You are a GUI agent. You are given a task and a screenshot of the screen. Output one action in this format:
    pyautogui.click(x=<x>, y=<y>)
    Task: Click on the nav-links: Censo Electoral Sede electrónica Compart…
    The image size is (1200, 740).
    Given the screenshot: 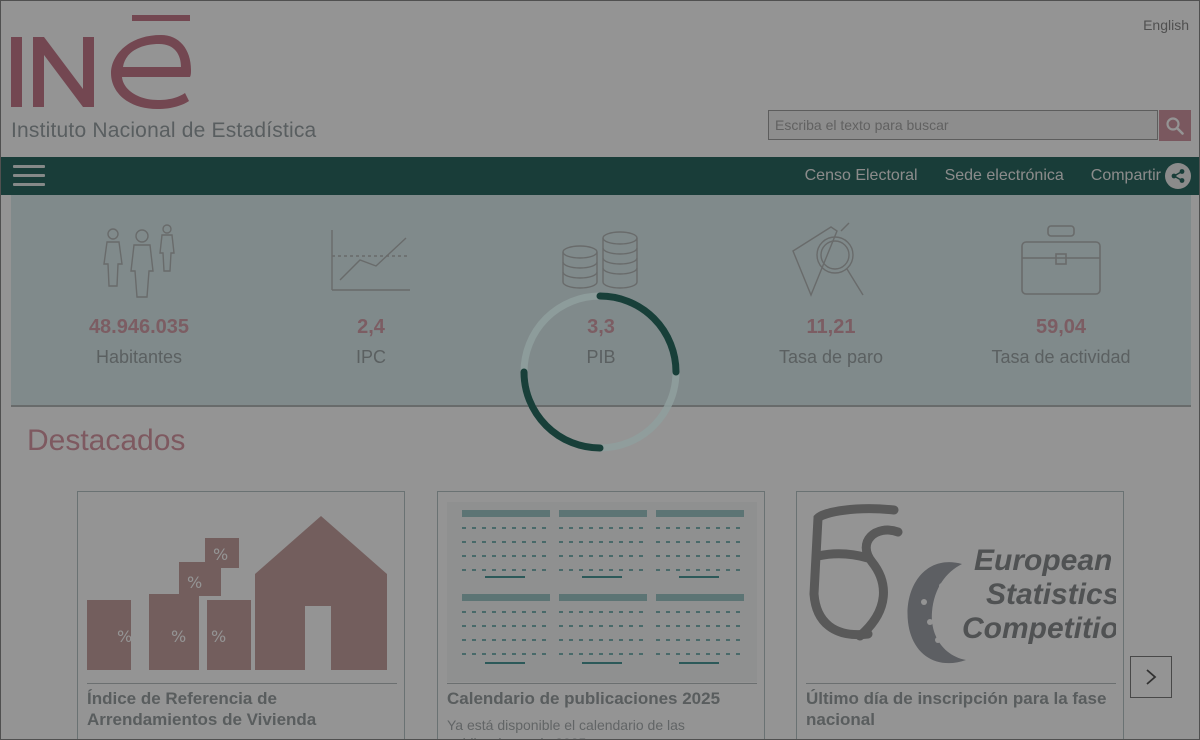 What is the action you would take?
    pyautogui.click(x=984, y=176)
    